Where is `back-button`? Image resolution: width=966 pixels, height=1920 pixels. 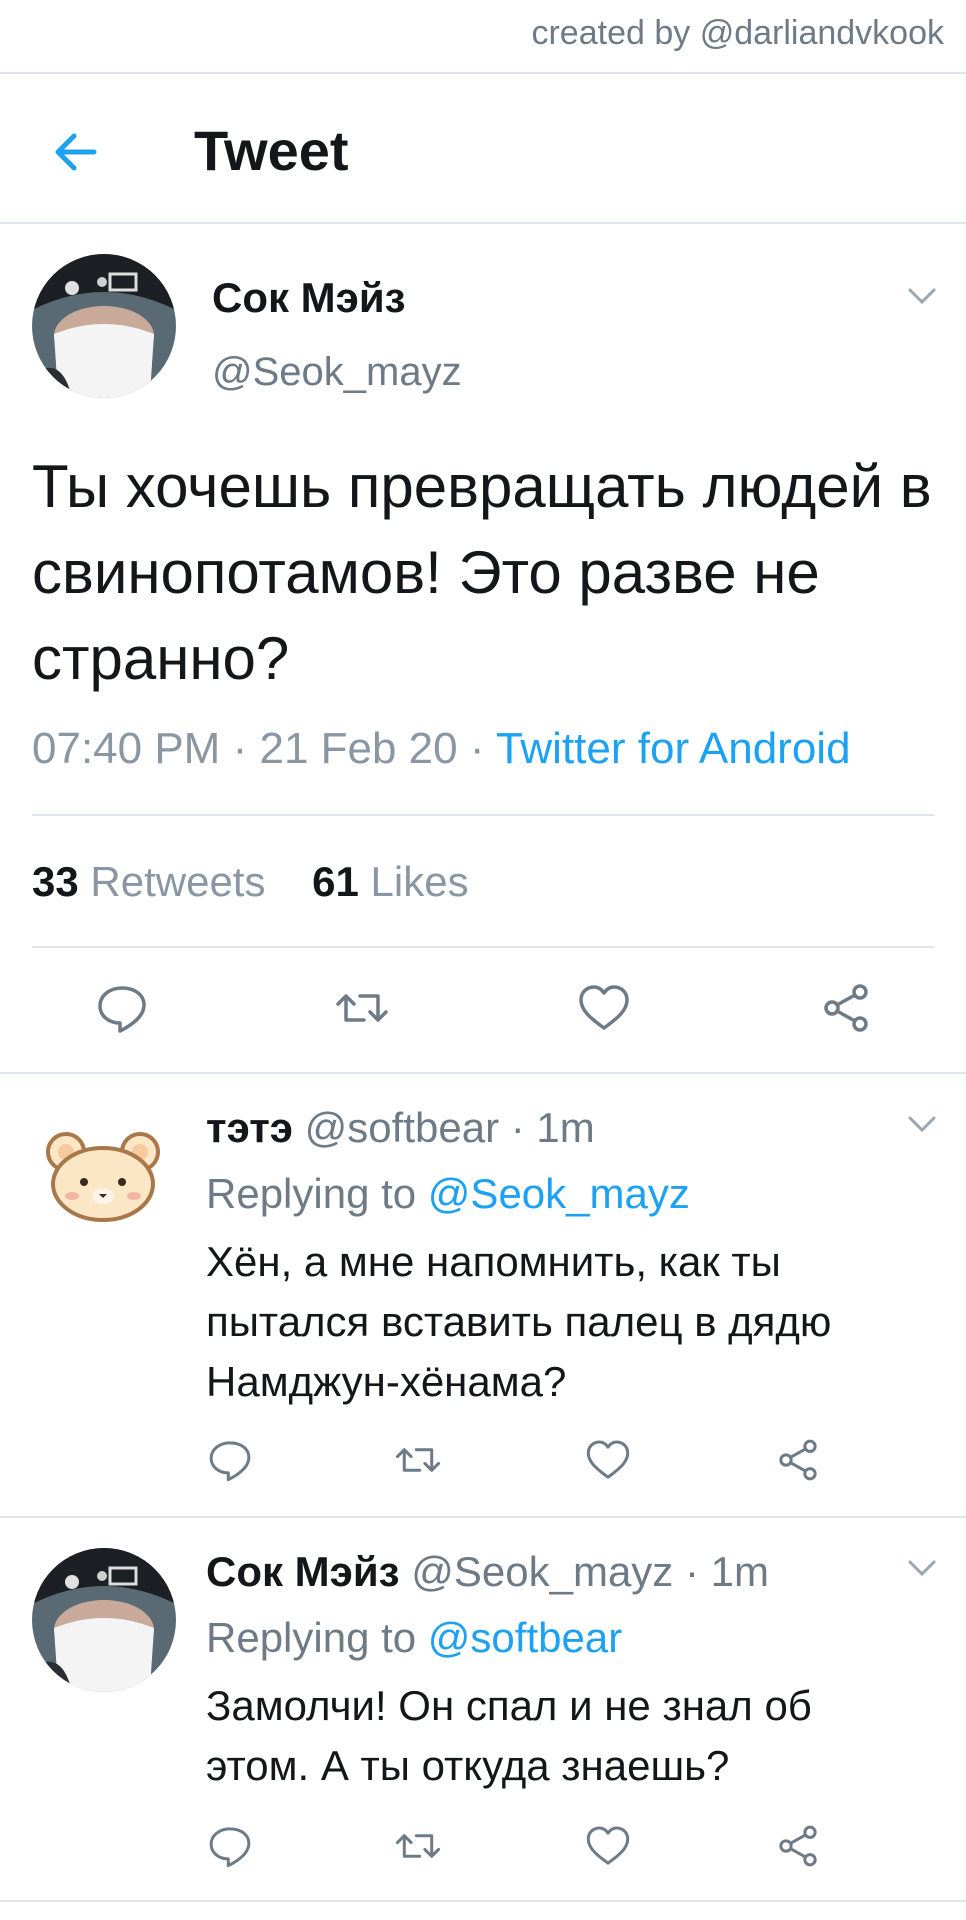
back-button is located at coordinates (76, 152).